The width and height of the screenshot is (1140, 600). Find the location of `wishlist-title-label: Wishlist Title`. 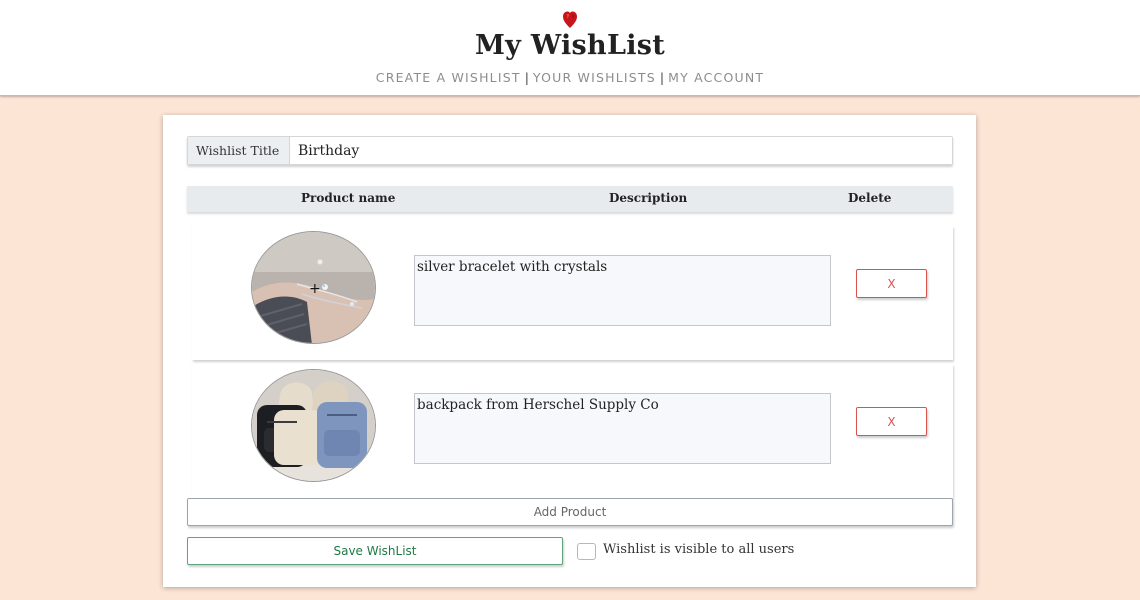

wishlist-title-label: Wishlist Title is located at coordinates (239, 150).